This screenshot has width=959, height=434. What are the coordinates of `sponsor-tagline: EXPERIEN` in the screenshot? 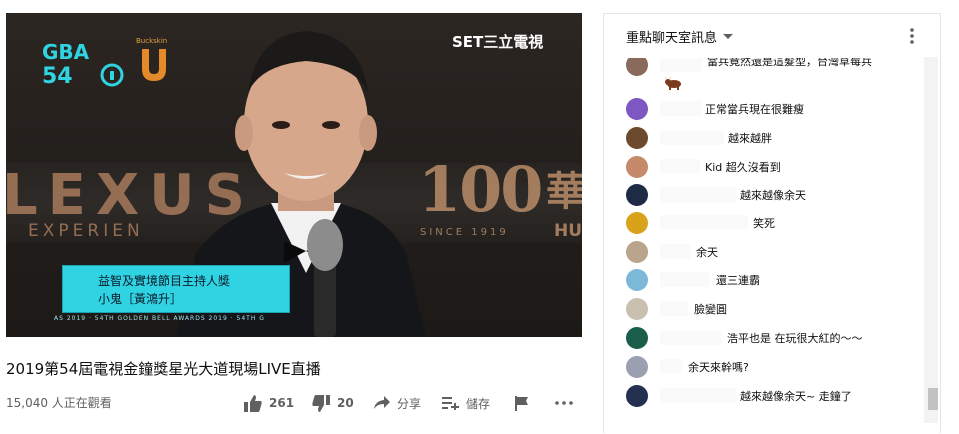 It's located at (86, 231).